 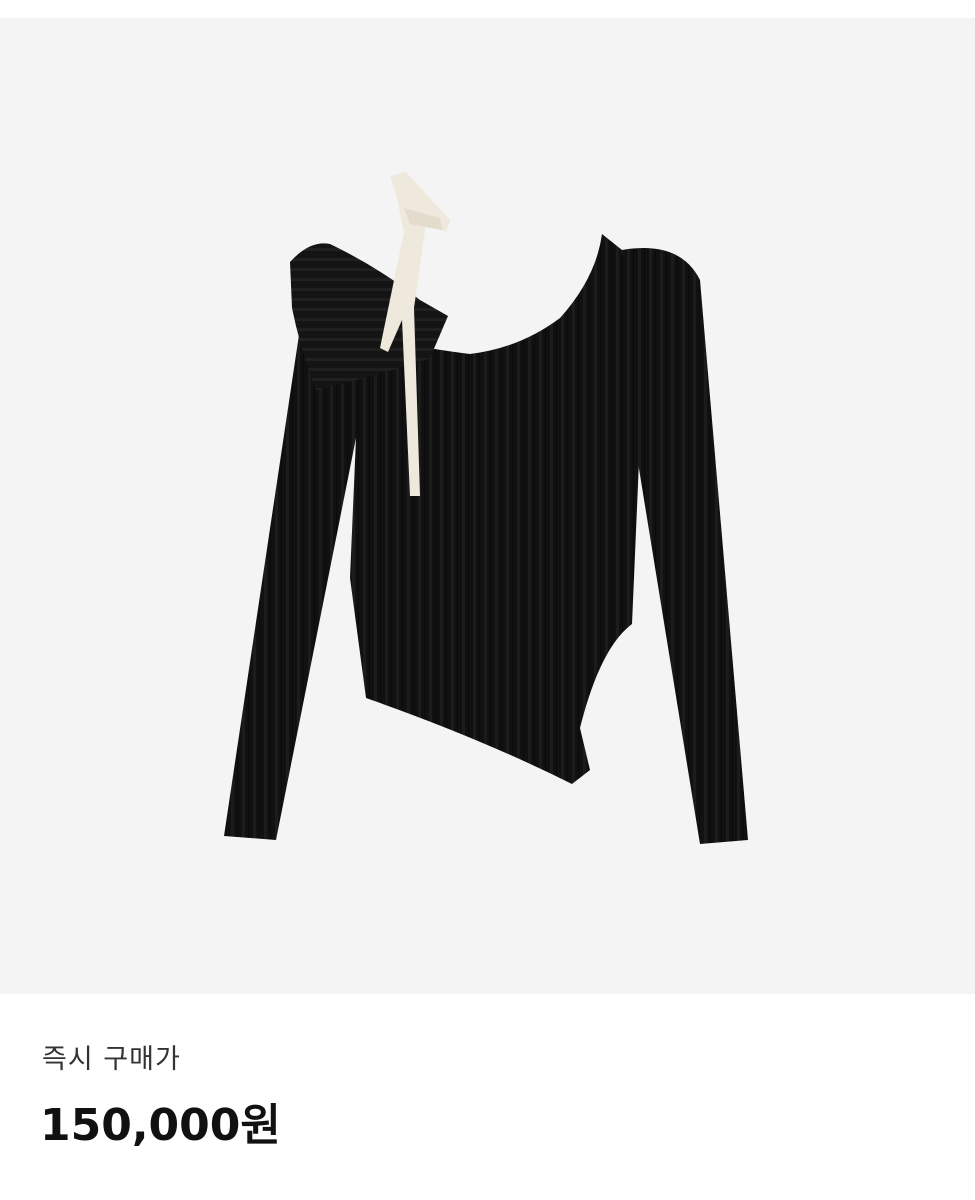 I want to click on price-value: 150,000원, so click(x=160, y=1125).